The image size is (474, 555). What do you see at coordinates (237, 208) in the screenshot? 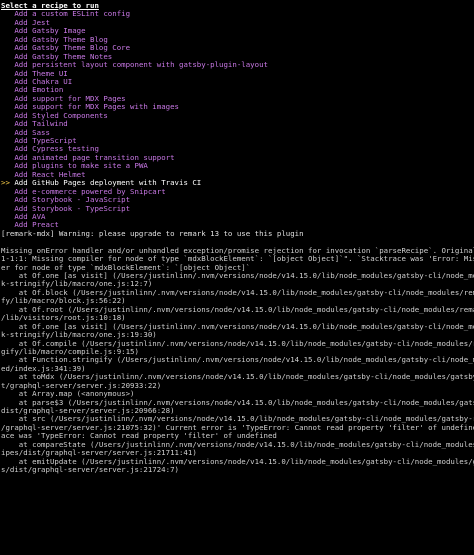
I see `recipe-option: Add Storybook - TypeScript` at bounding box center [237, 208].